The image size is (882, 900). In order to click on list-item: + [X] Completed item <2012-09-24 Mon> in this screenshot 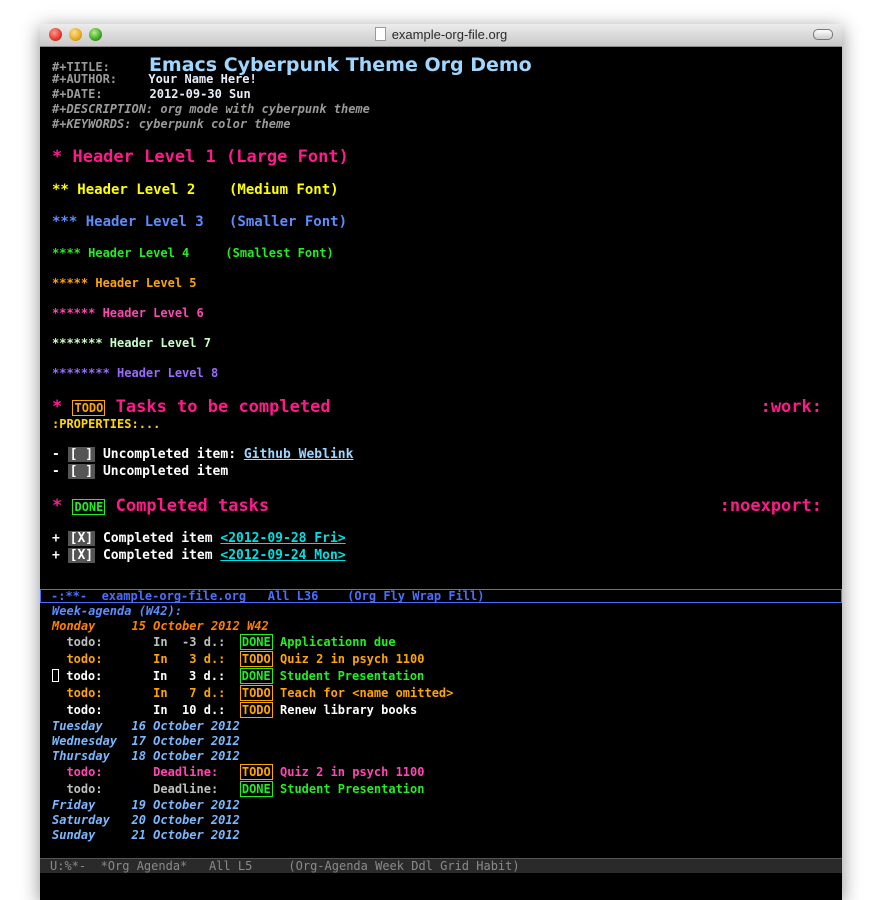, I will do `click(199, 555)`.